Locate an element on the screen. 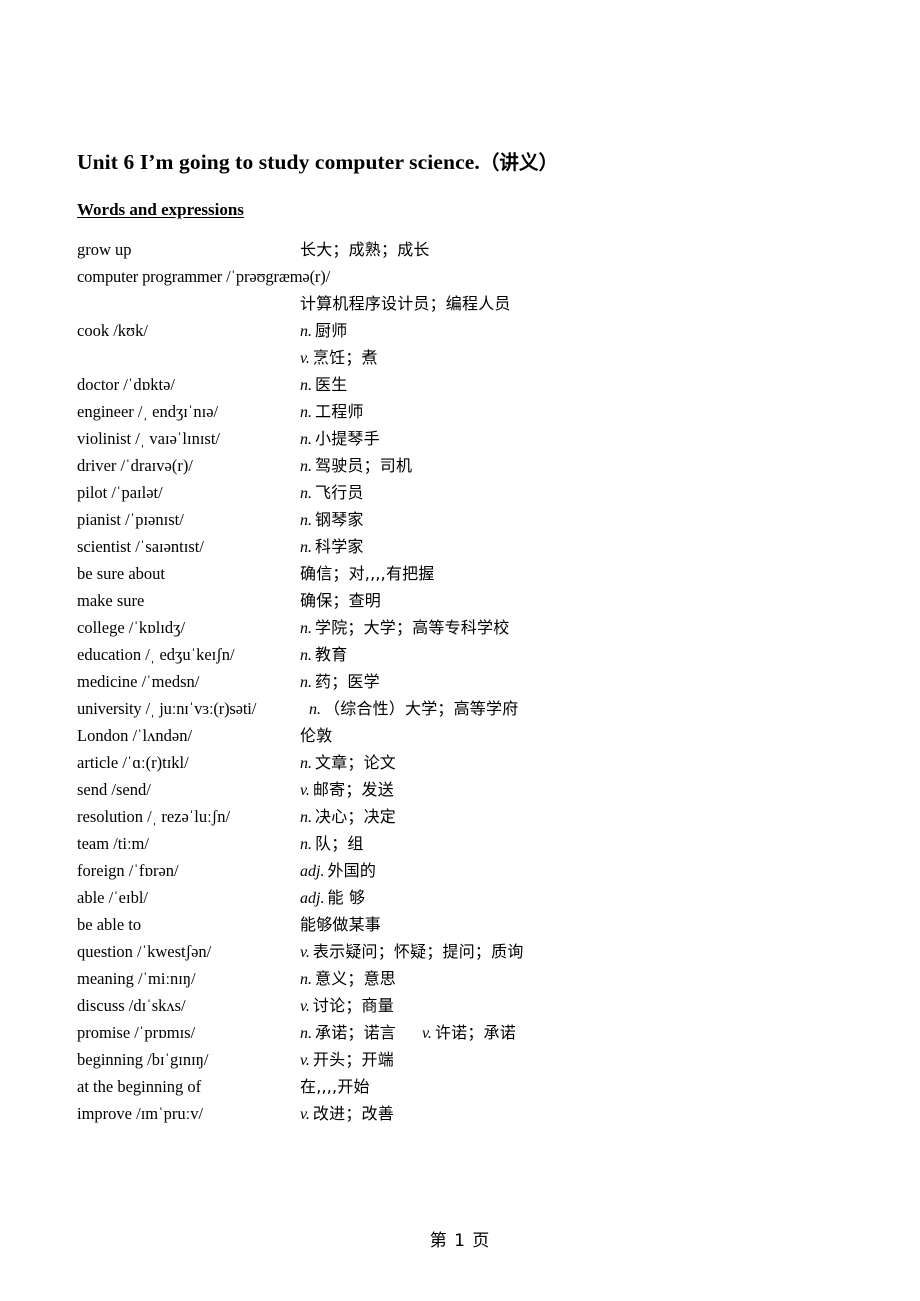  definition-text: 钢琴家 is located at coordinates (339, 519).